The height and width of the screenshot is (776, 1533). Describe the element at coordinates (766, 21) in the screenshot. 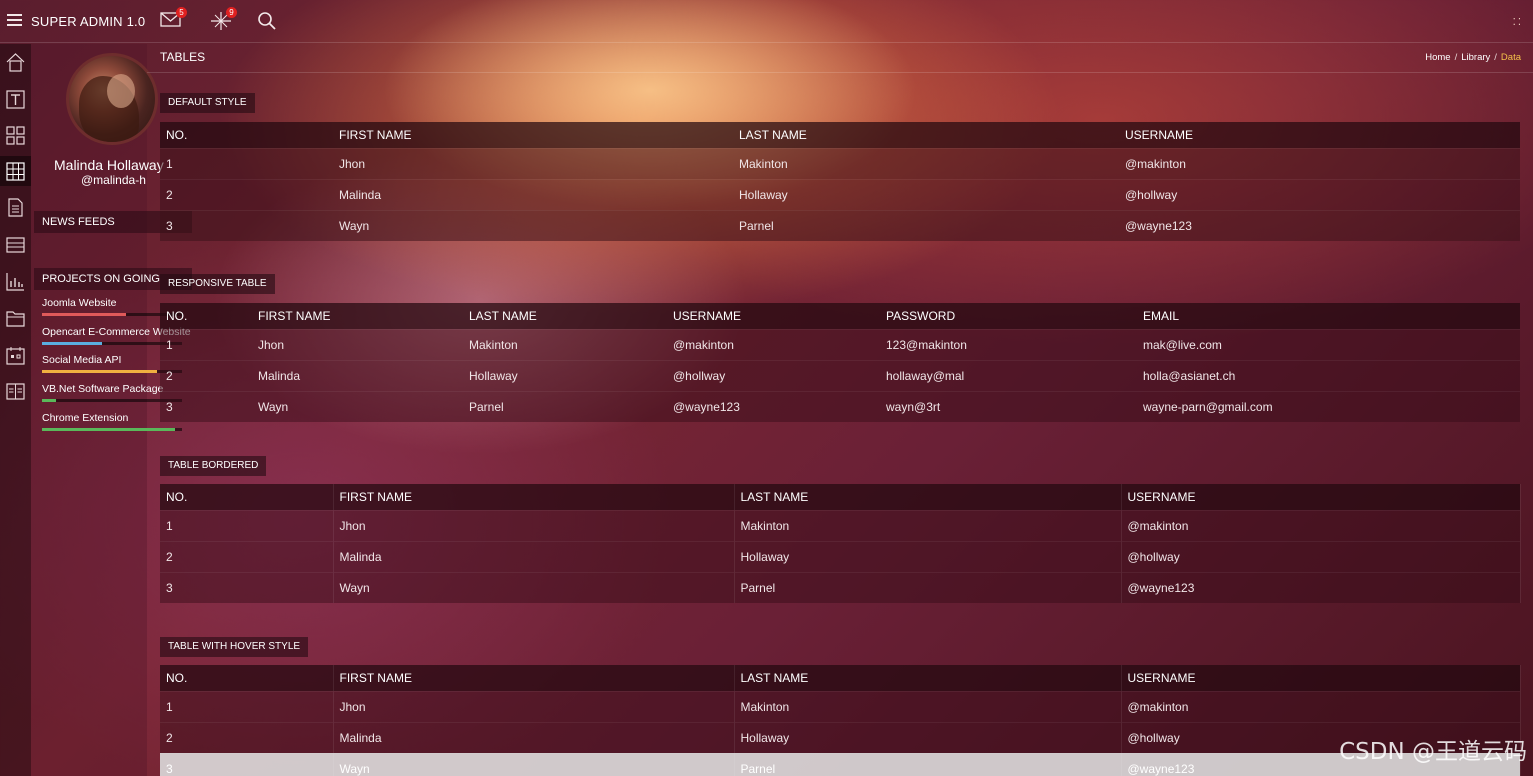

I see `top-bar: SUPER ADMIN 1.0 5 9 ⁚⁚` at that location.